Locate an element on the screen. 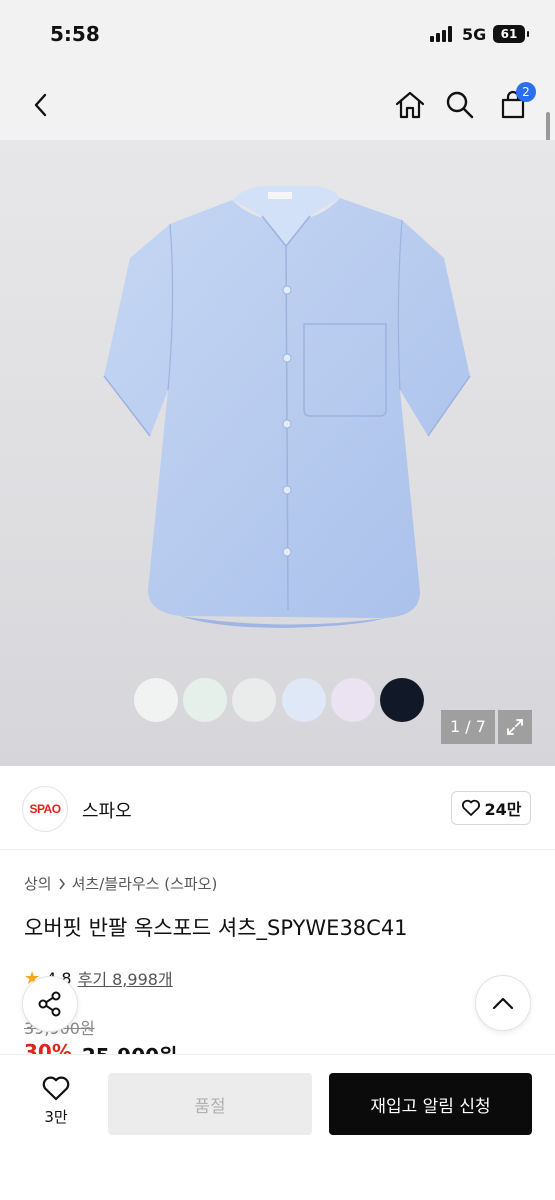  share-icon is located at coordinates (49, 1004).